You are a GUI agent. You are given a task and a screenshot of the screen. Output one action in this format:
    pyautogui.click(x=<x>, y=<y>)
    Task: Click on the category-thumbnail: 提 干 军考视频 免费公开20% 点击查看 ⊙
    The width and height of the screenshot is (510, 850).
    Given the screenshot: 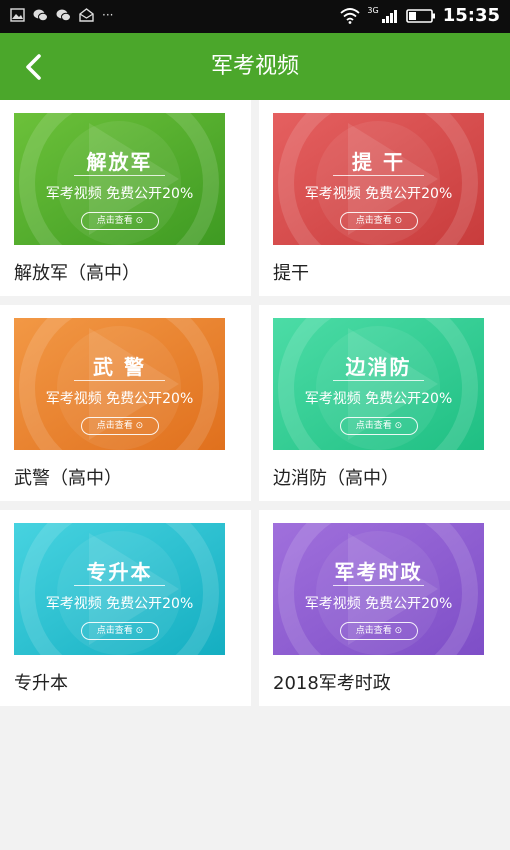 What is the action you would take?
    pyautogui.click(x=378, y=179)
    